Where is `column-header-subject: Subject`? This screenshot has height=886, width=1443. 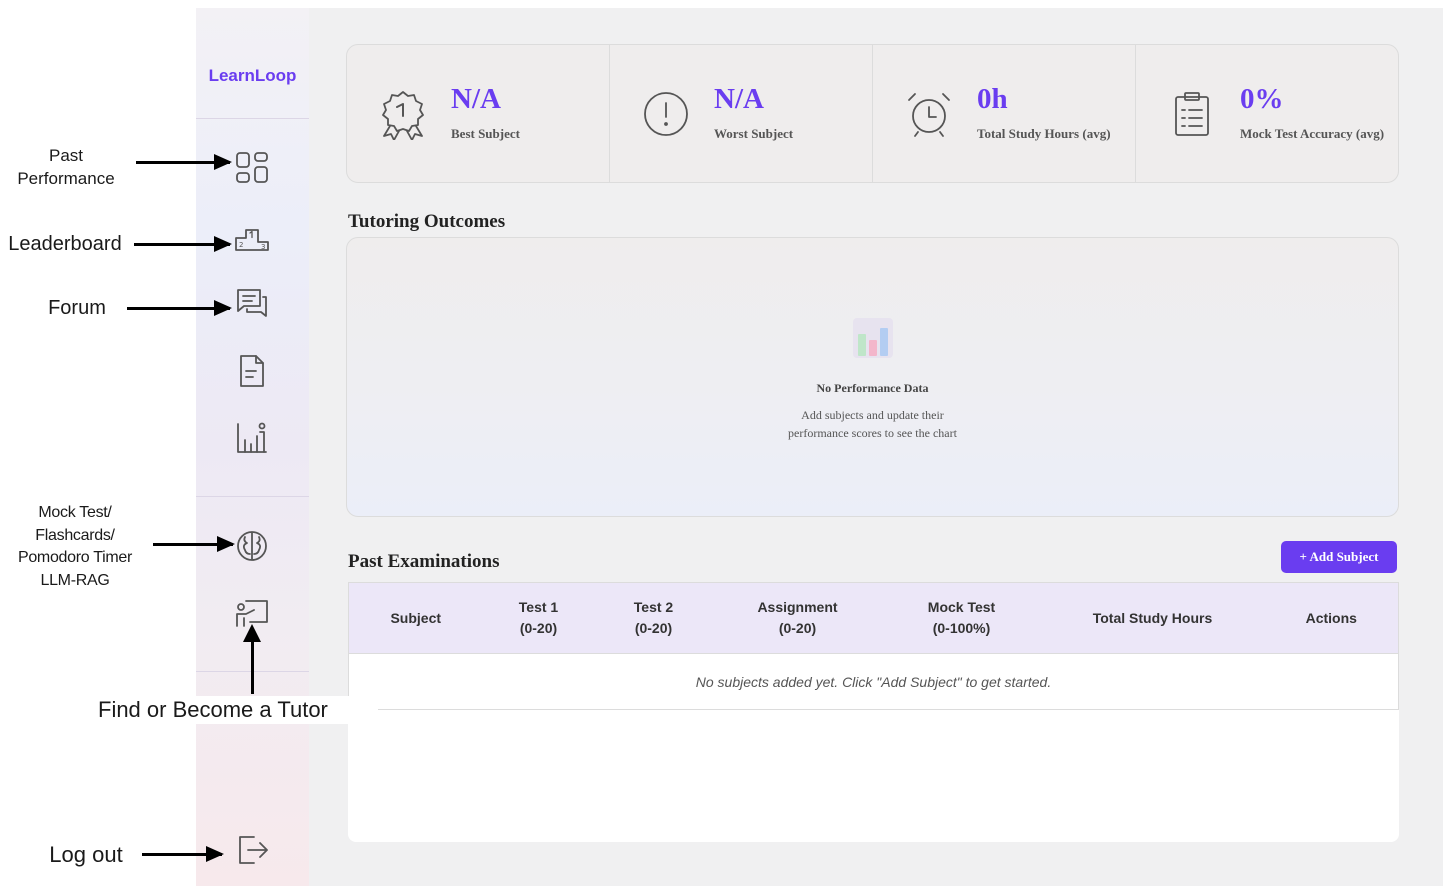 column-header-subject: Subject is located at coordinates (416, 617).